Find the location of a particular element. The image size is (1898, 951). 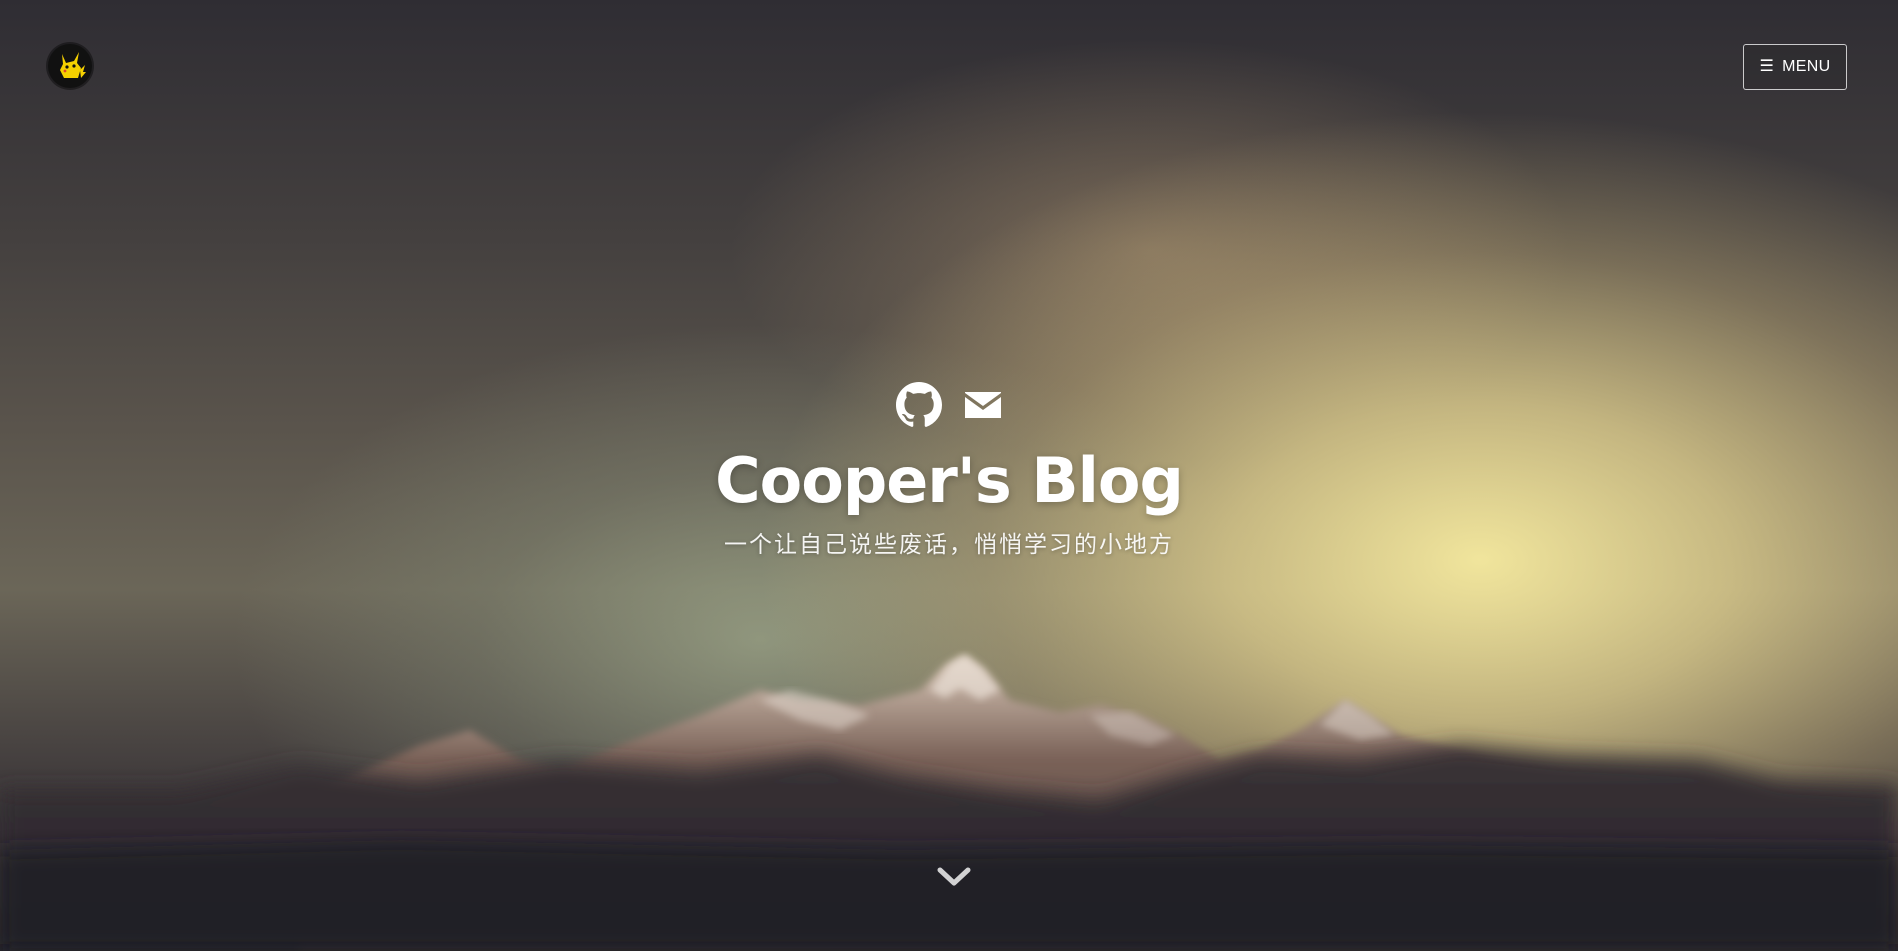

site-title: Cooper's Blog is located at coordinates (949, 480).